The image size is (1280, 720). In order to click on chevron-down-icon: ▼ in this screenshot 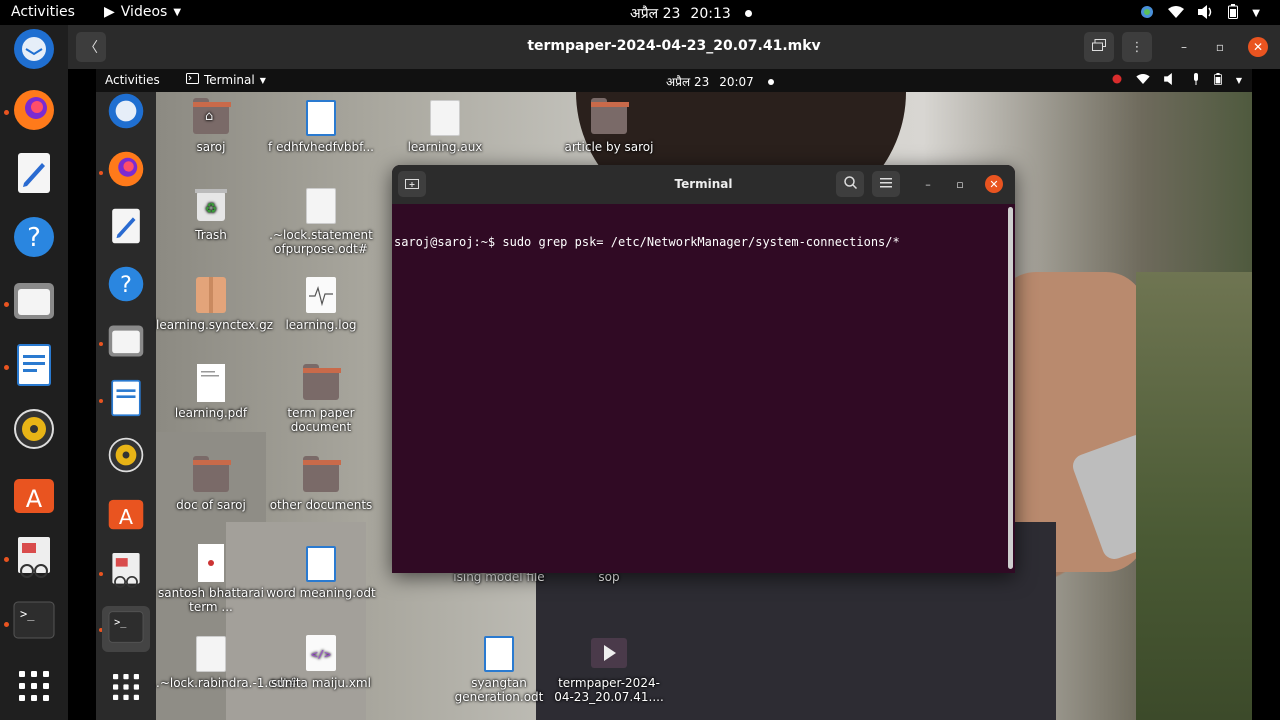, I will do `click(177, 12)`.